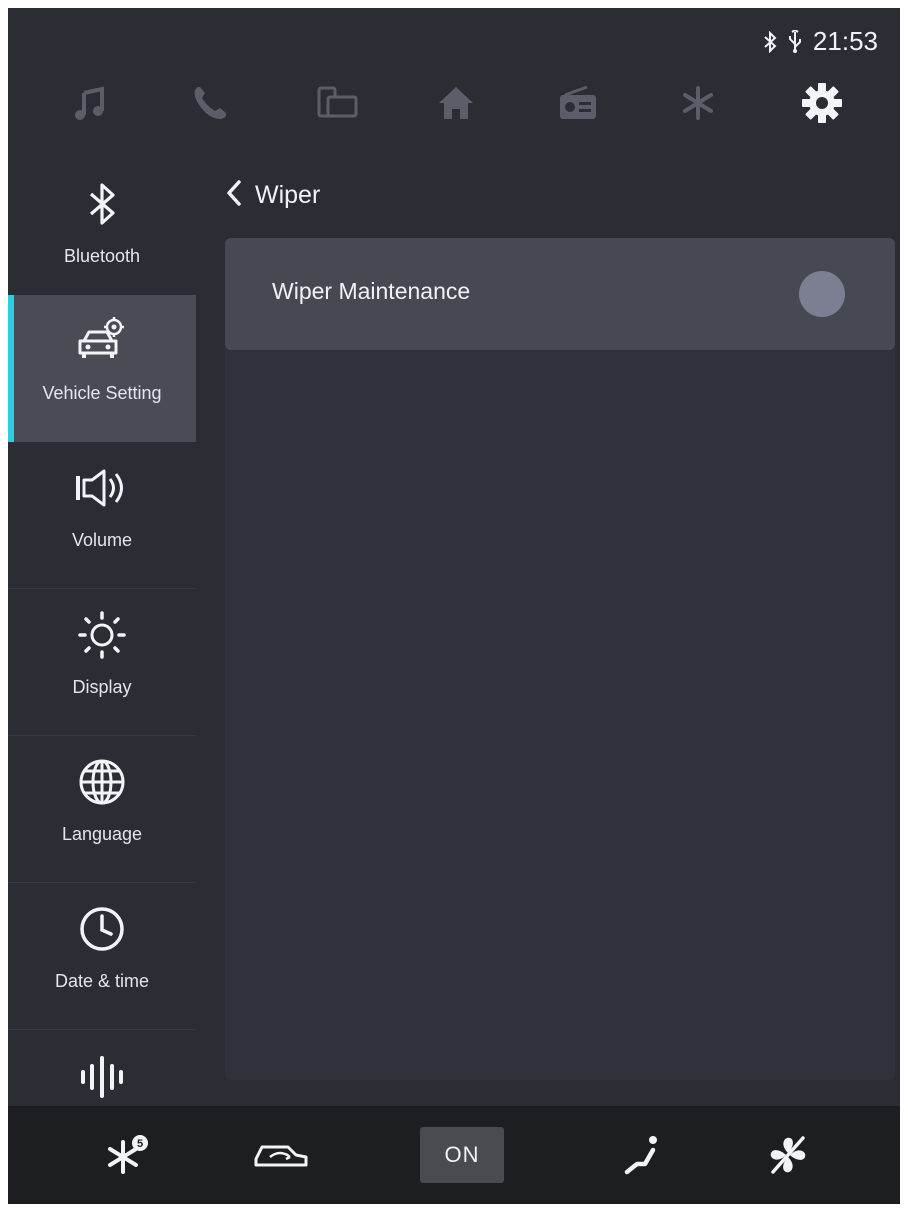  What do you see at coordinates (102, 809) in the screenshot?
I see `sidebar-item-language: Language` at bounding box center [102, 809].